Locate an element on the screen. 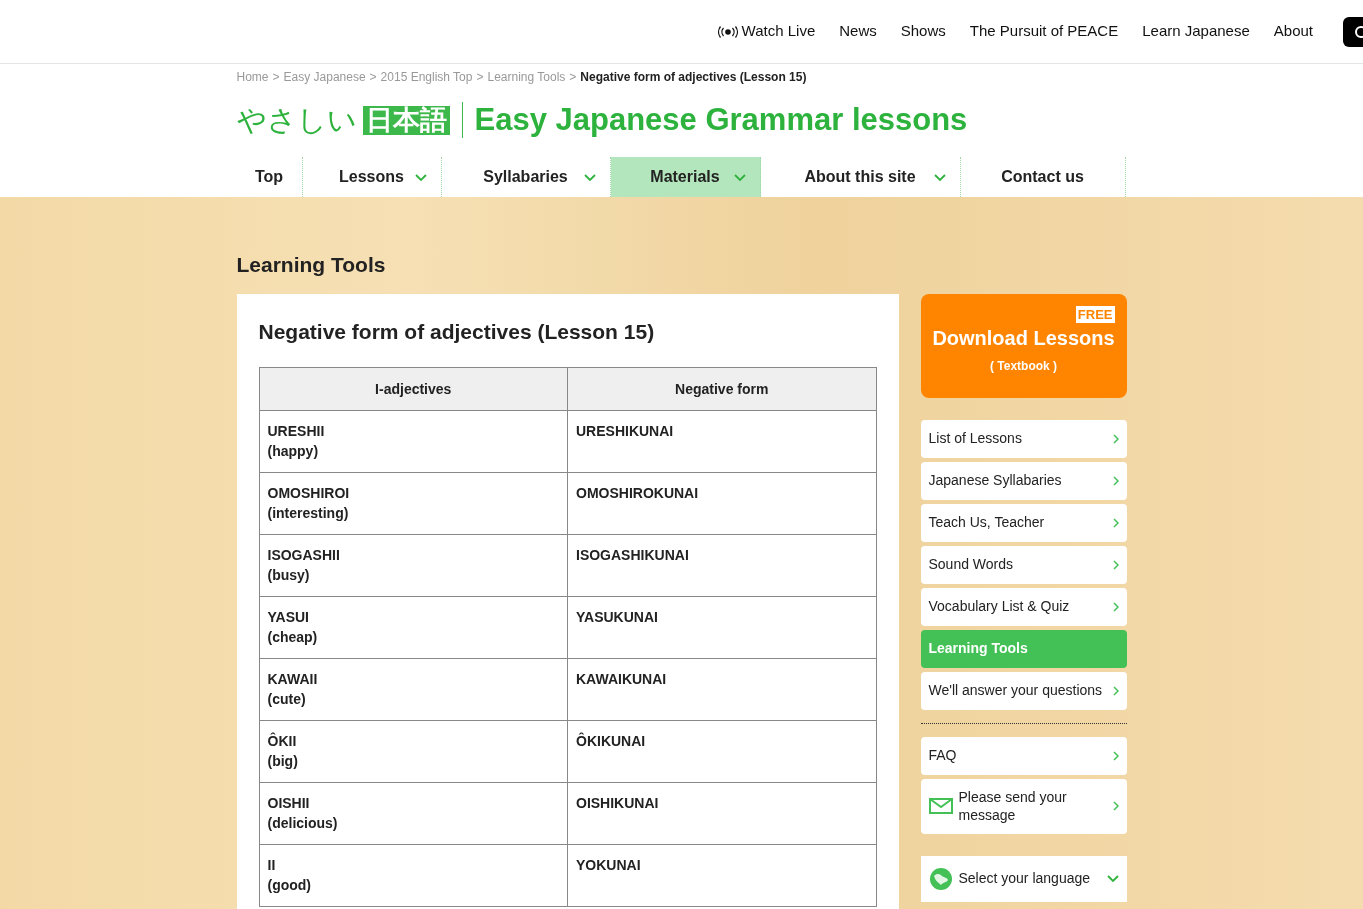 The width and height of the screenshot is (1363, 909). chevron-down-icon is located at coordinates (1112, 878).